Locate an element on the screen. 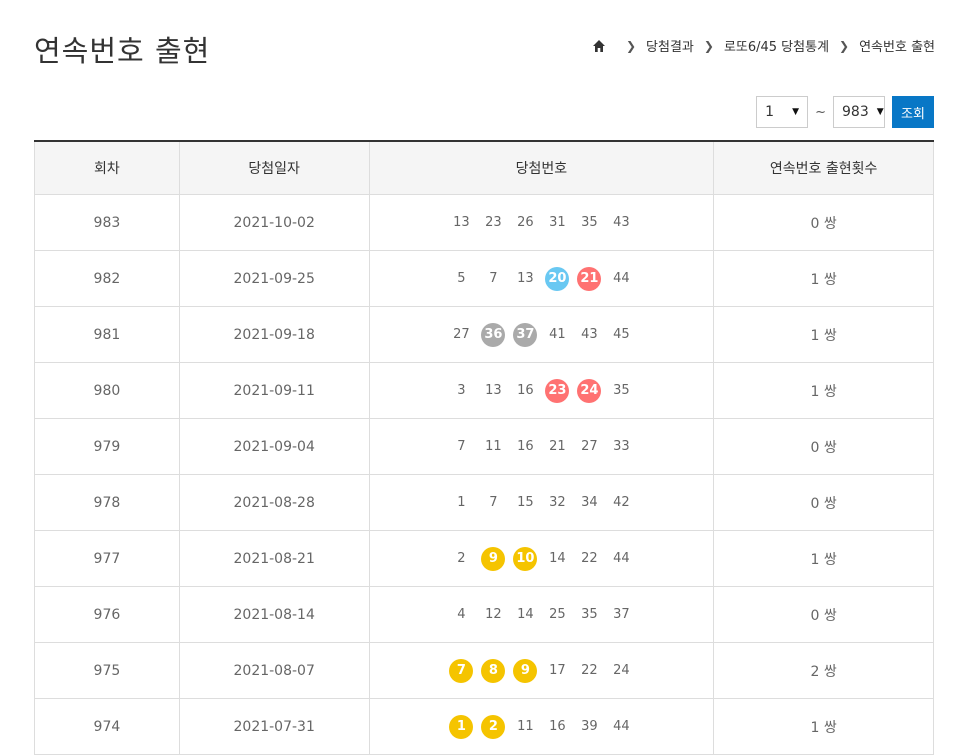  number-ball: 10 is located at coordinates (525, 558).